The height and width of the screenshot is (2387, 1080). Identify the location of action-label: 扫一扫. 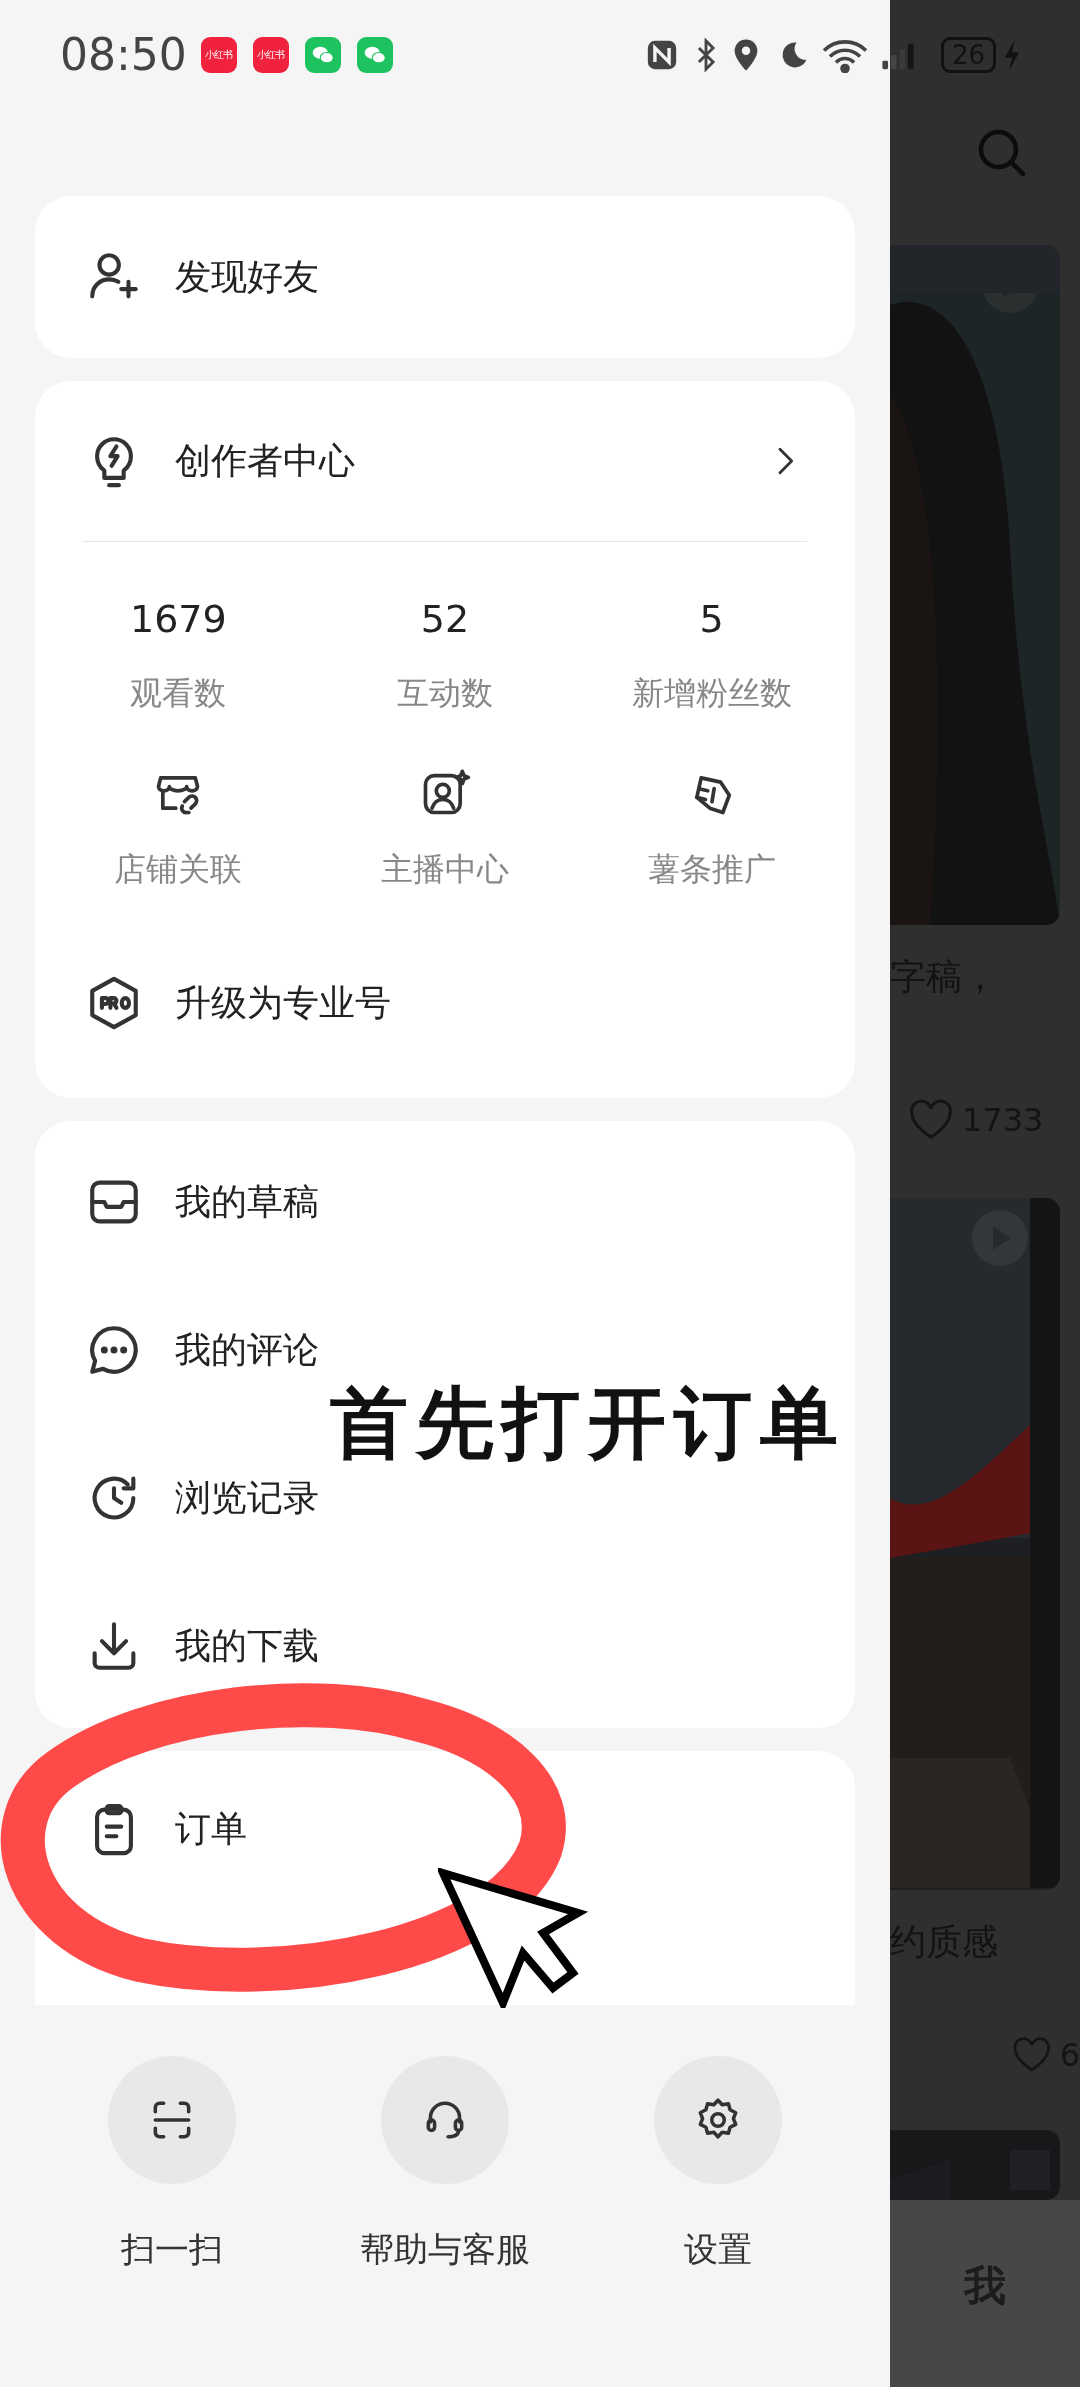
(171, 2249).